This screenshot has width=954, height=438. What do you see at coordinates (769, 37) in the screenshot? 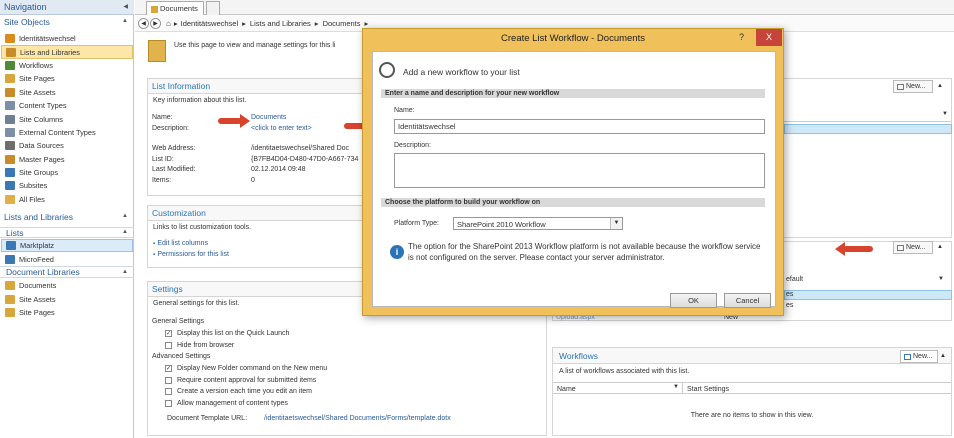
I see `close-button: X` at bounding box center [769, 37].